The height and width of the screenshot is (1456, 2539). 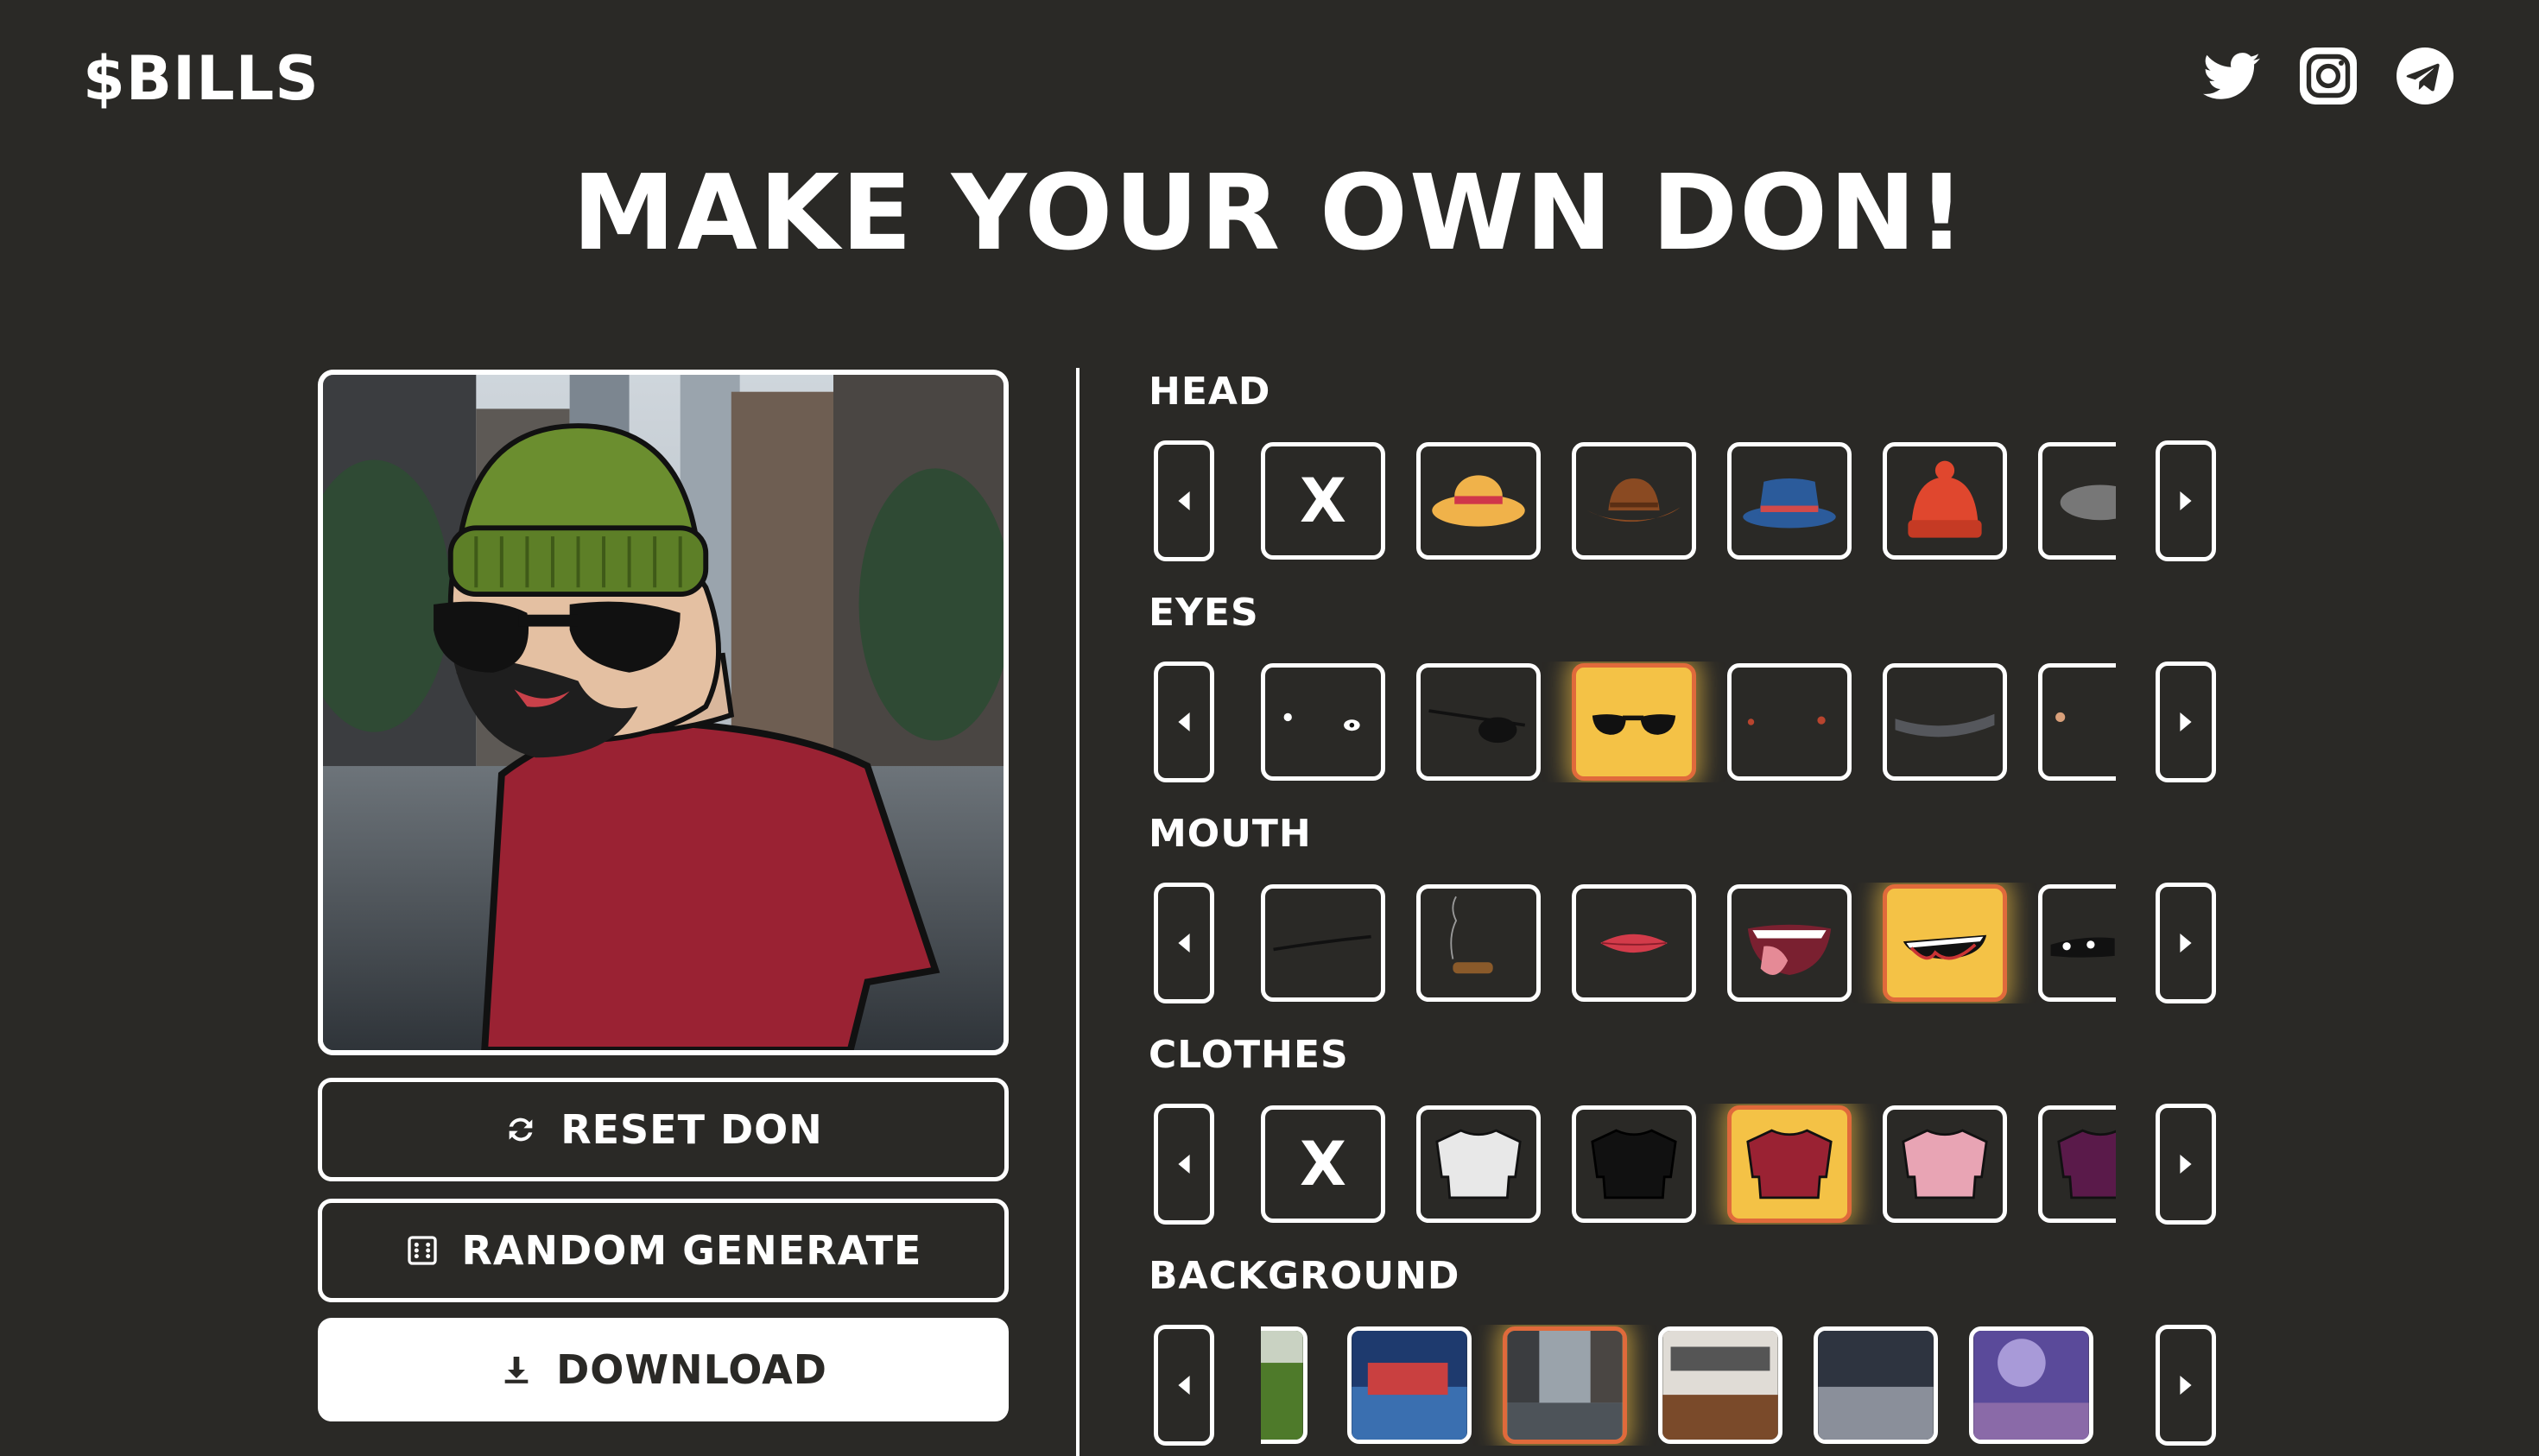 I want to click on refresh-icon, so click(x=521, y=1130).